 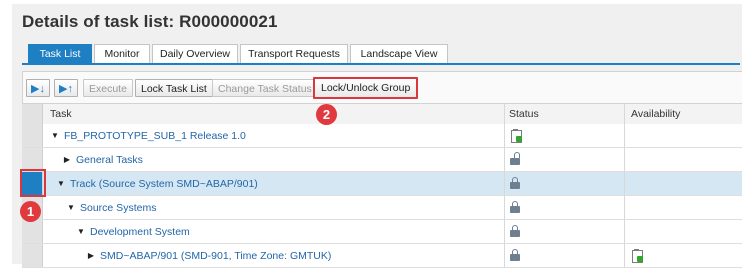 I want to click on execute-button: Execute, so click(x=108, y=88).